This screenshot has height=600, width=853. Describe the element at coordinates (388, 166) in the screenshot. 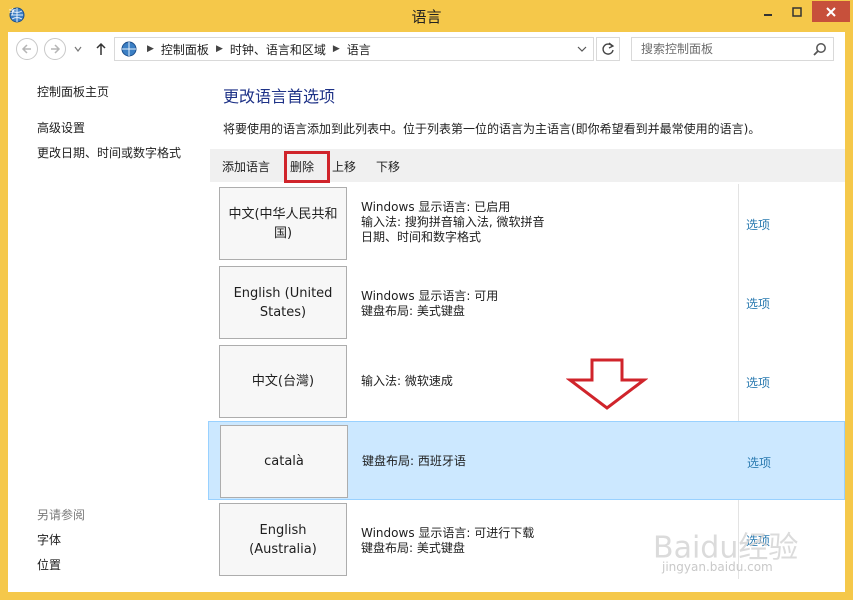

I see `move-down-button: 下移` at that location.